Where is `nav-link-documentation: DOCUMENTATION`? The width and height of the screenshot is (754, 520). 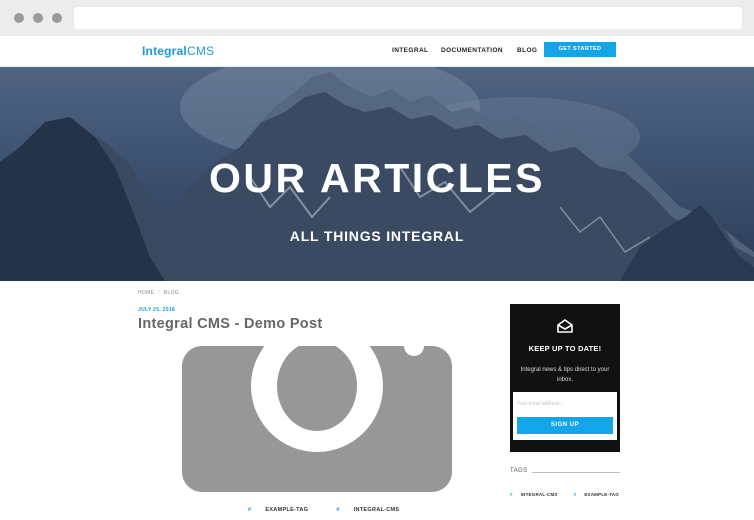 nav-link-documentation: DOCUMENTATION is located at coordinates (472, 50).